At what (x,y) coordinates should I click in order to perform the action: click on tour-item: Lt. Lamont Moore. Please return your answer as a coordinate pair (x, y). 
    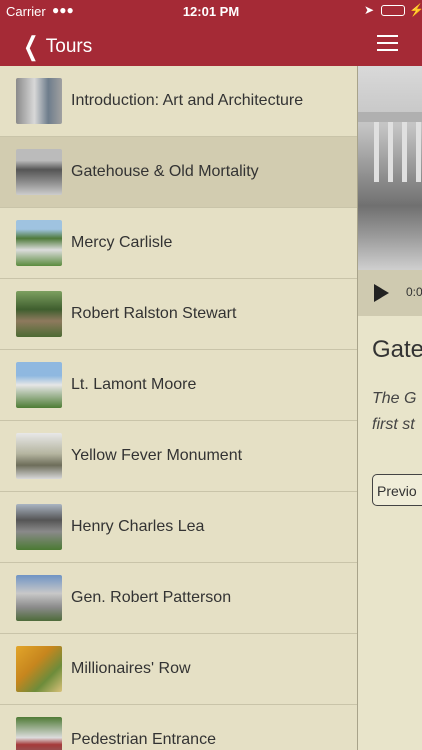
    Looking at the image, I should click on (178, 385).